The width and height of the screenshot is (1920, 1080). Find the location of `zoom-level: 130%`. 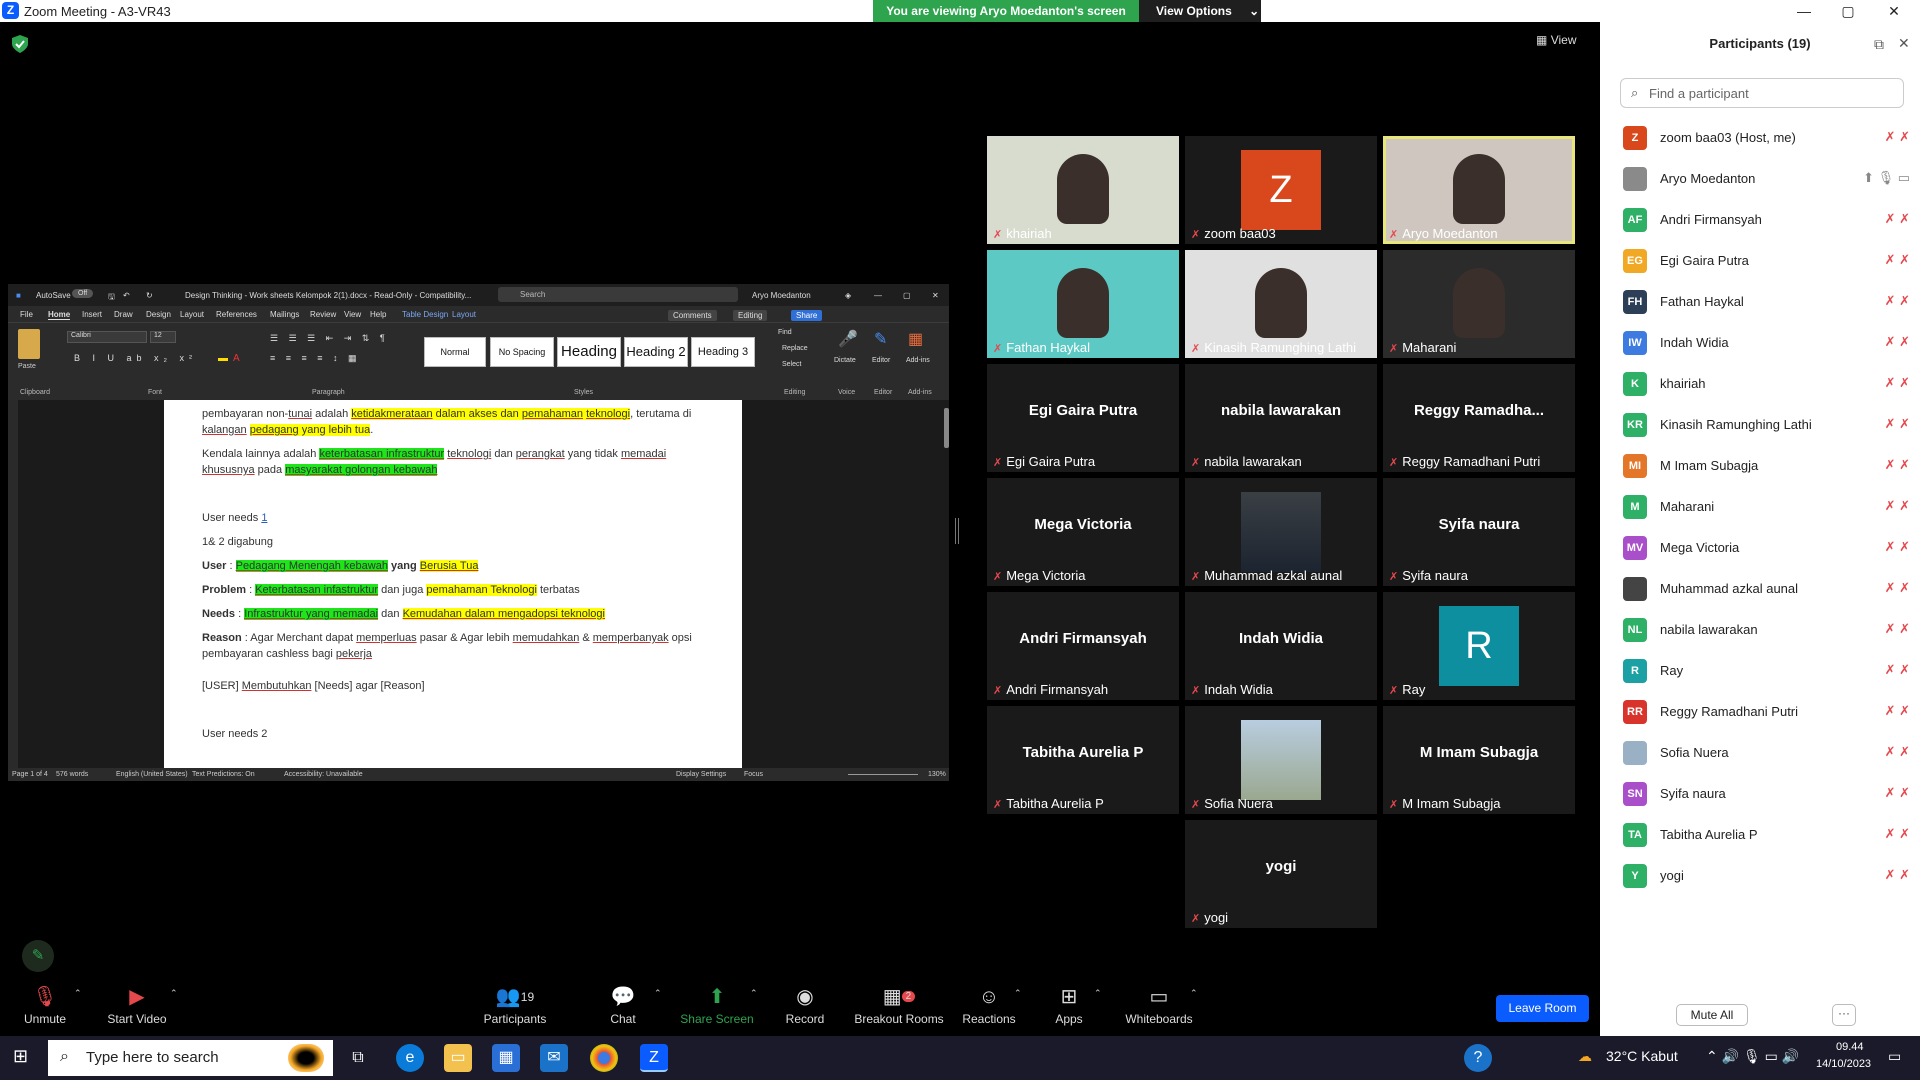

zoom-level: 130% is located at coordinates (937, 774).